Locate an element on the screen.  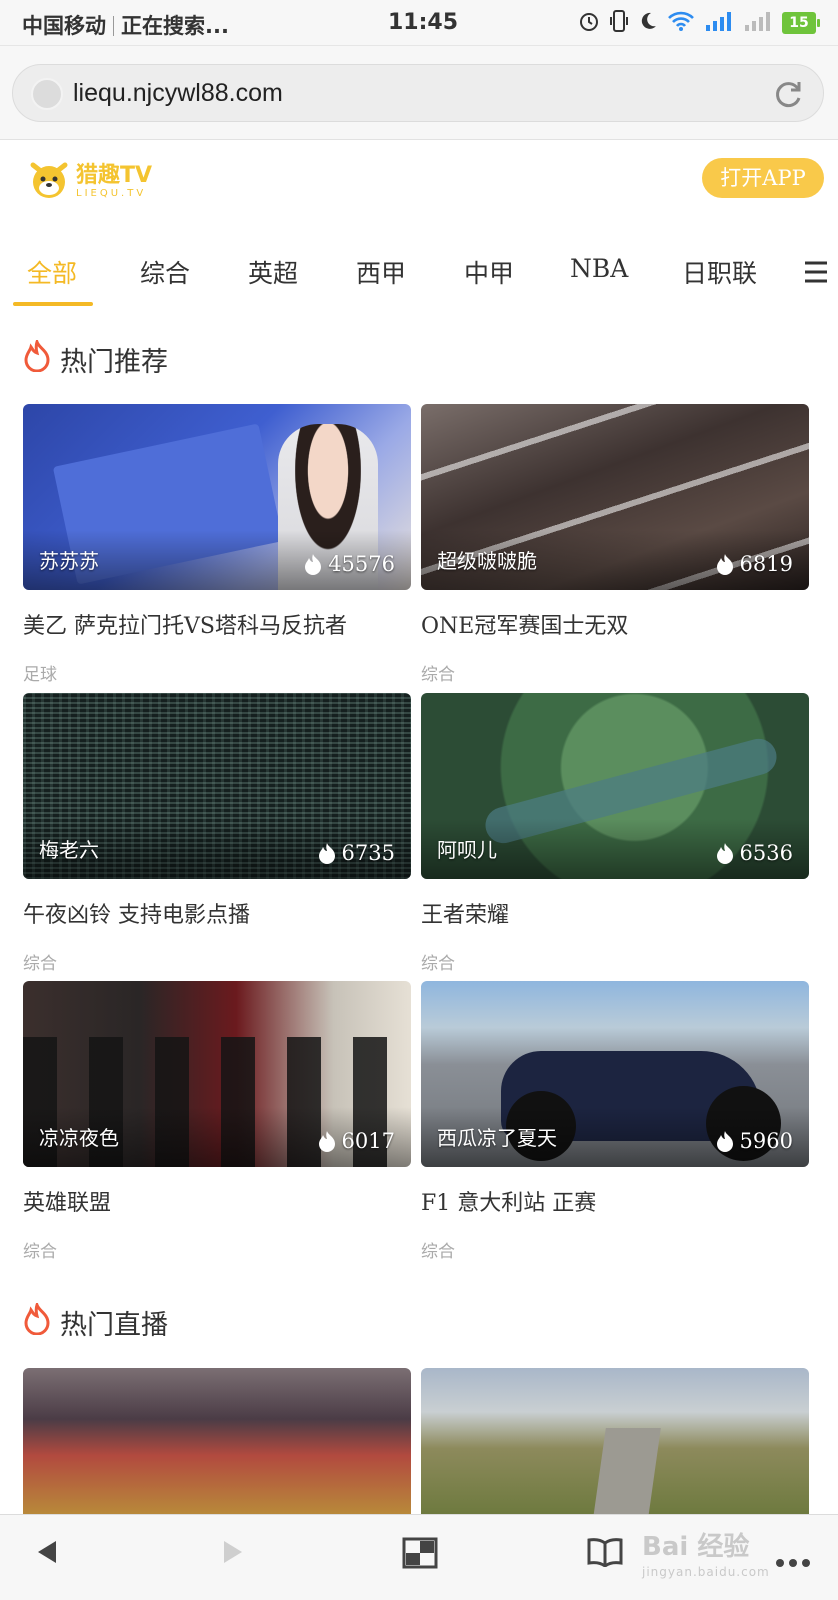
active-tab-indicator is located at coordinates (53, 304).